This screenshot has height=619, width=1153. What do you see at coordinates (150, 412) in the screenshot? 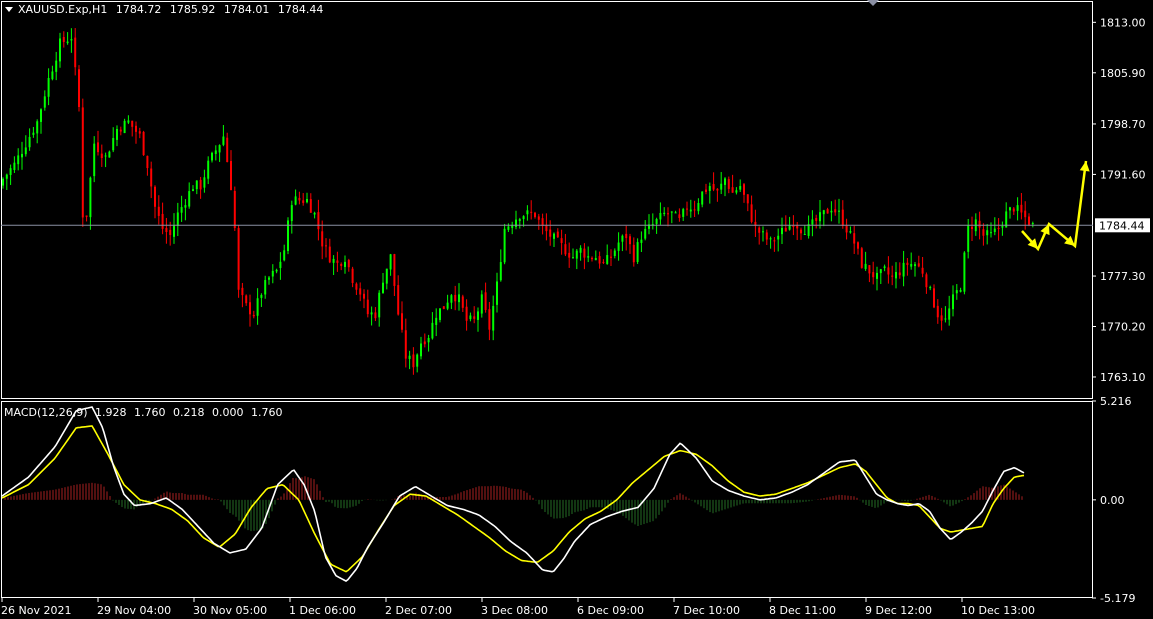
I see `macd-value-2: 1.760` at bounding box center [150, 412].